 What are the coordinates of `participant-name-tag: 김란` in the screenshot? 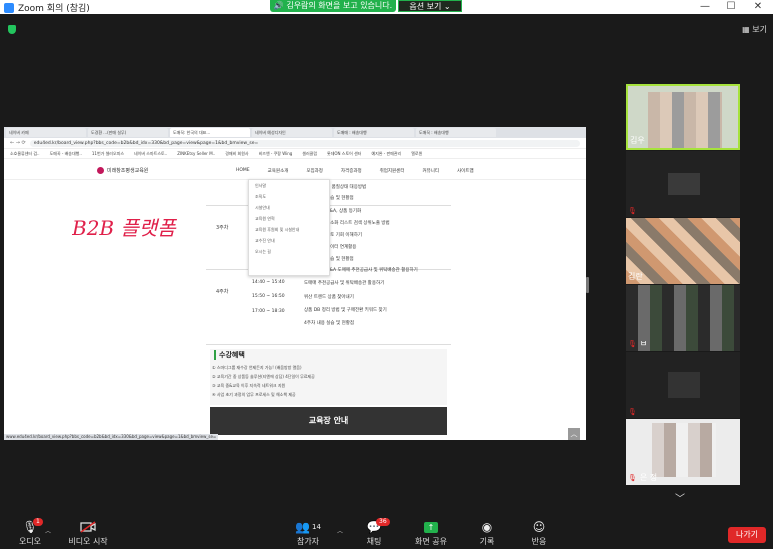 It's located at (635, 276).